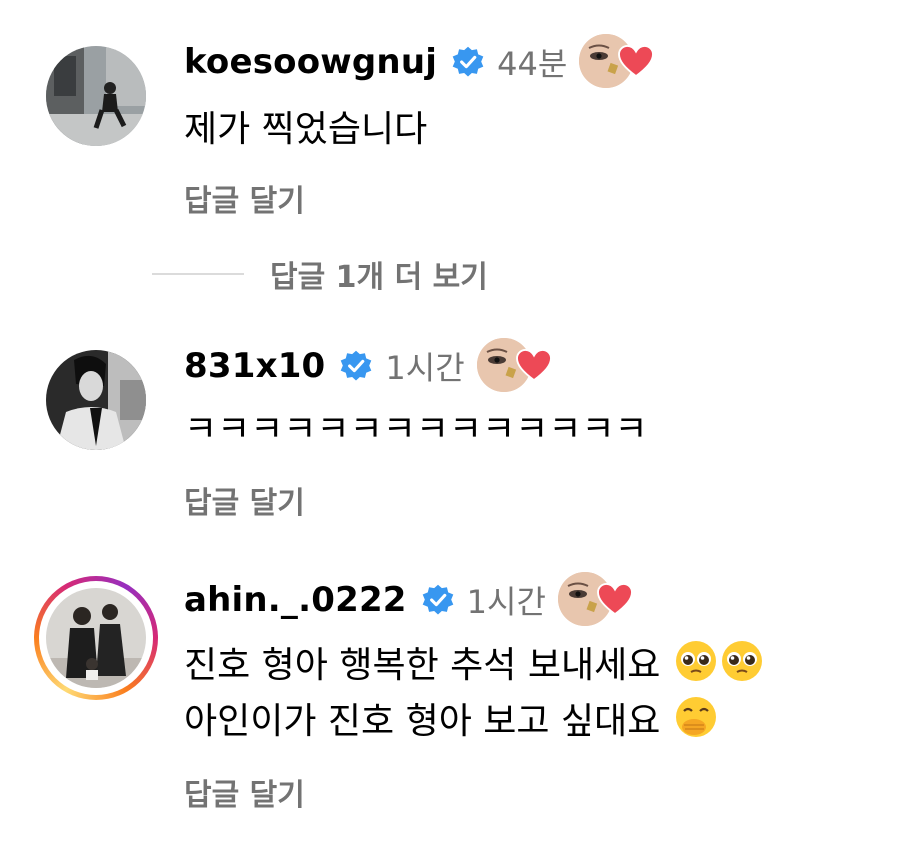  I want to click on divider-line, so click(198, 274).